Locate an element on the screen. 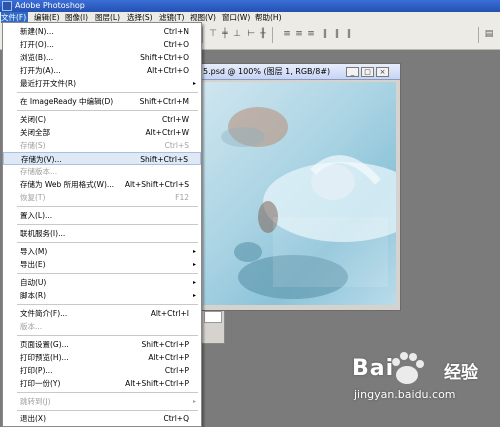  menu-import: 导入(M) ▸ is located at coordinates (102, 251).